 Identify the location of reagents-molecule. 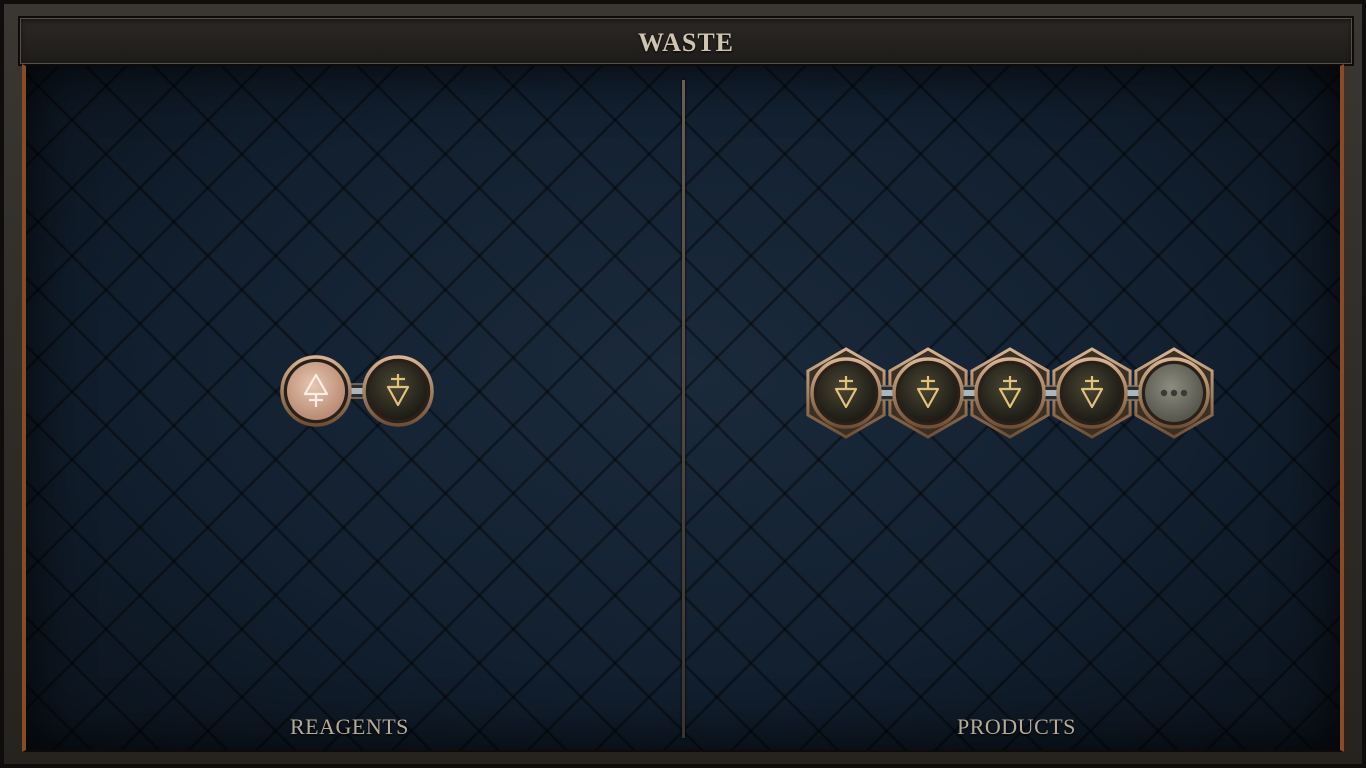
(358, 391).